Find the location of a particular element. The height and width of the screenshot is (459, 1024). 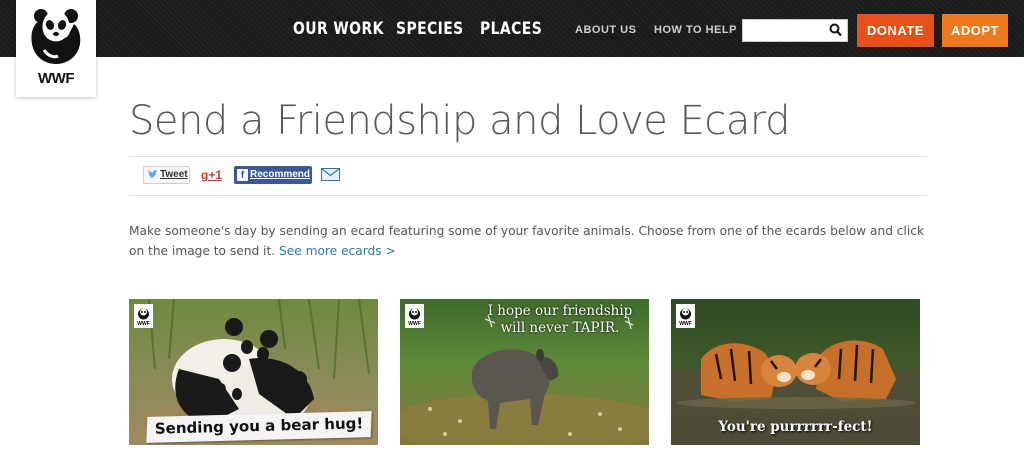

google-plus-label: g+1 is located at coordinates (212, 175).